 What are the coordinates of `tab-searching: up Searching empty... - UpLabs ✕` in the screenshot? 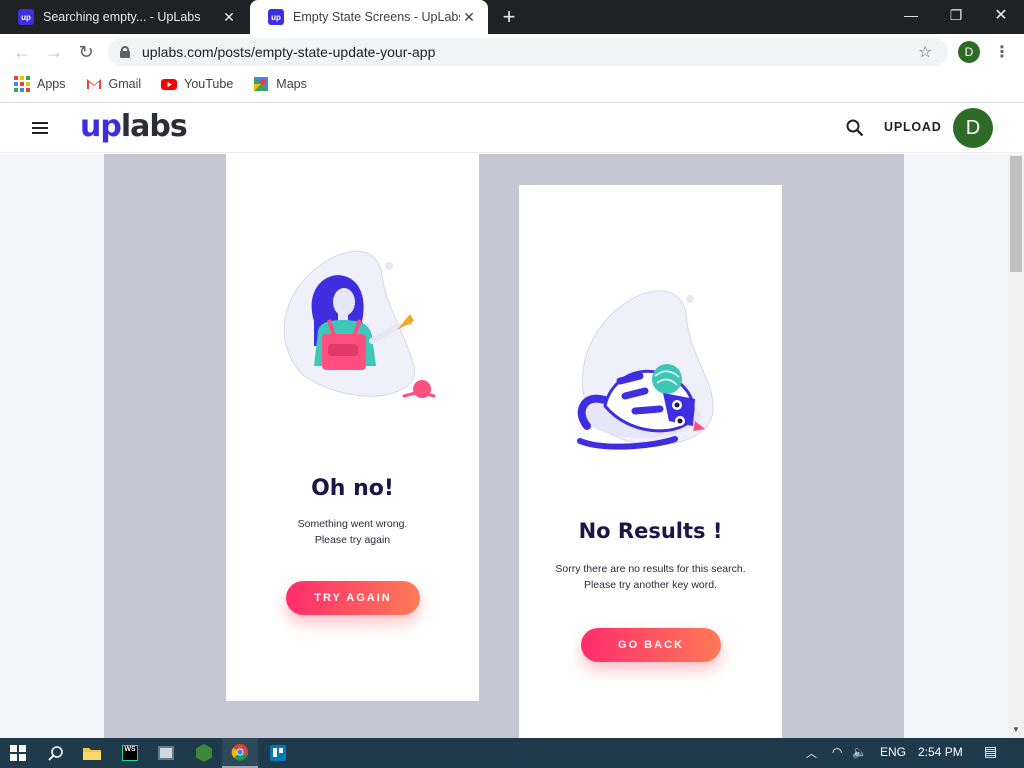 It's located at (124, 17).